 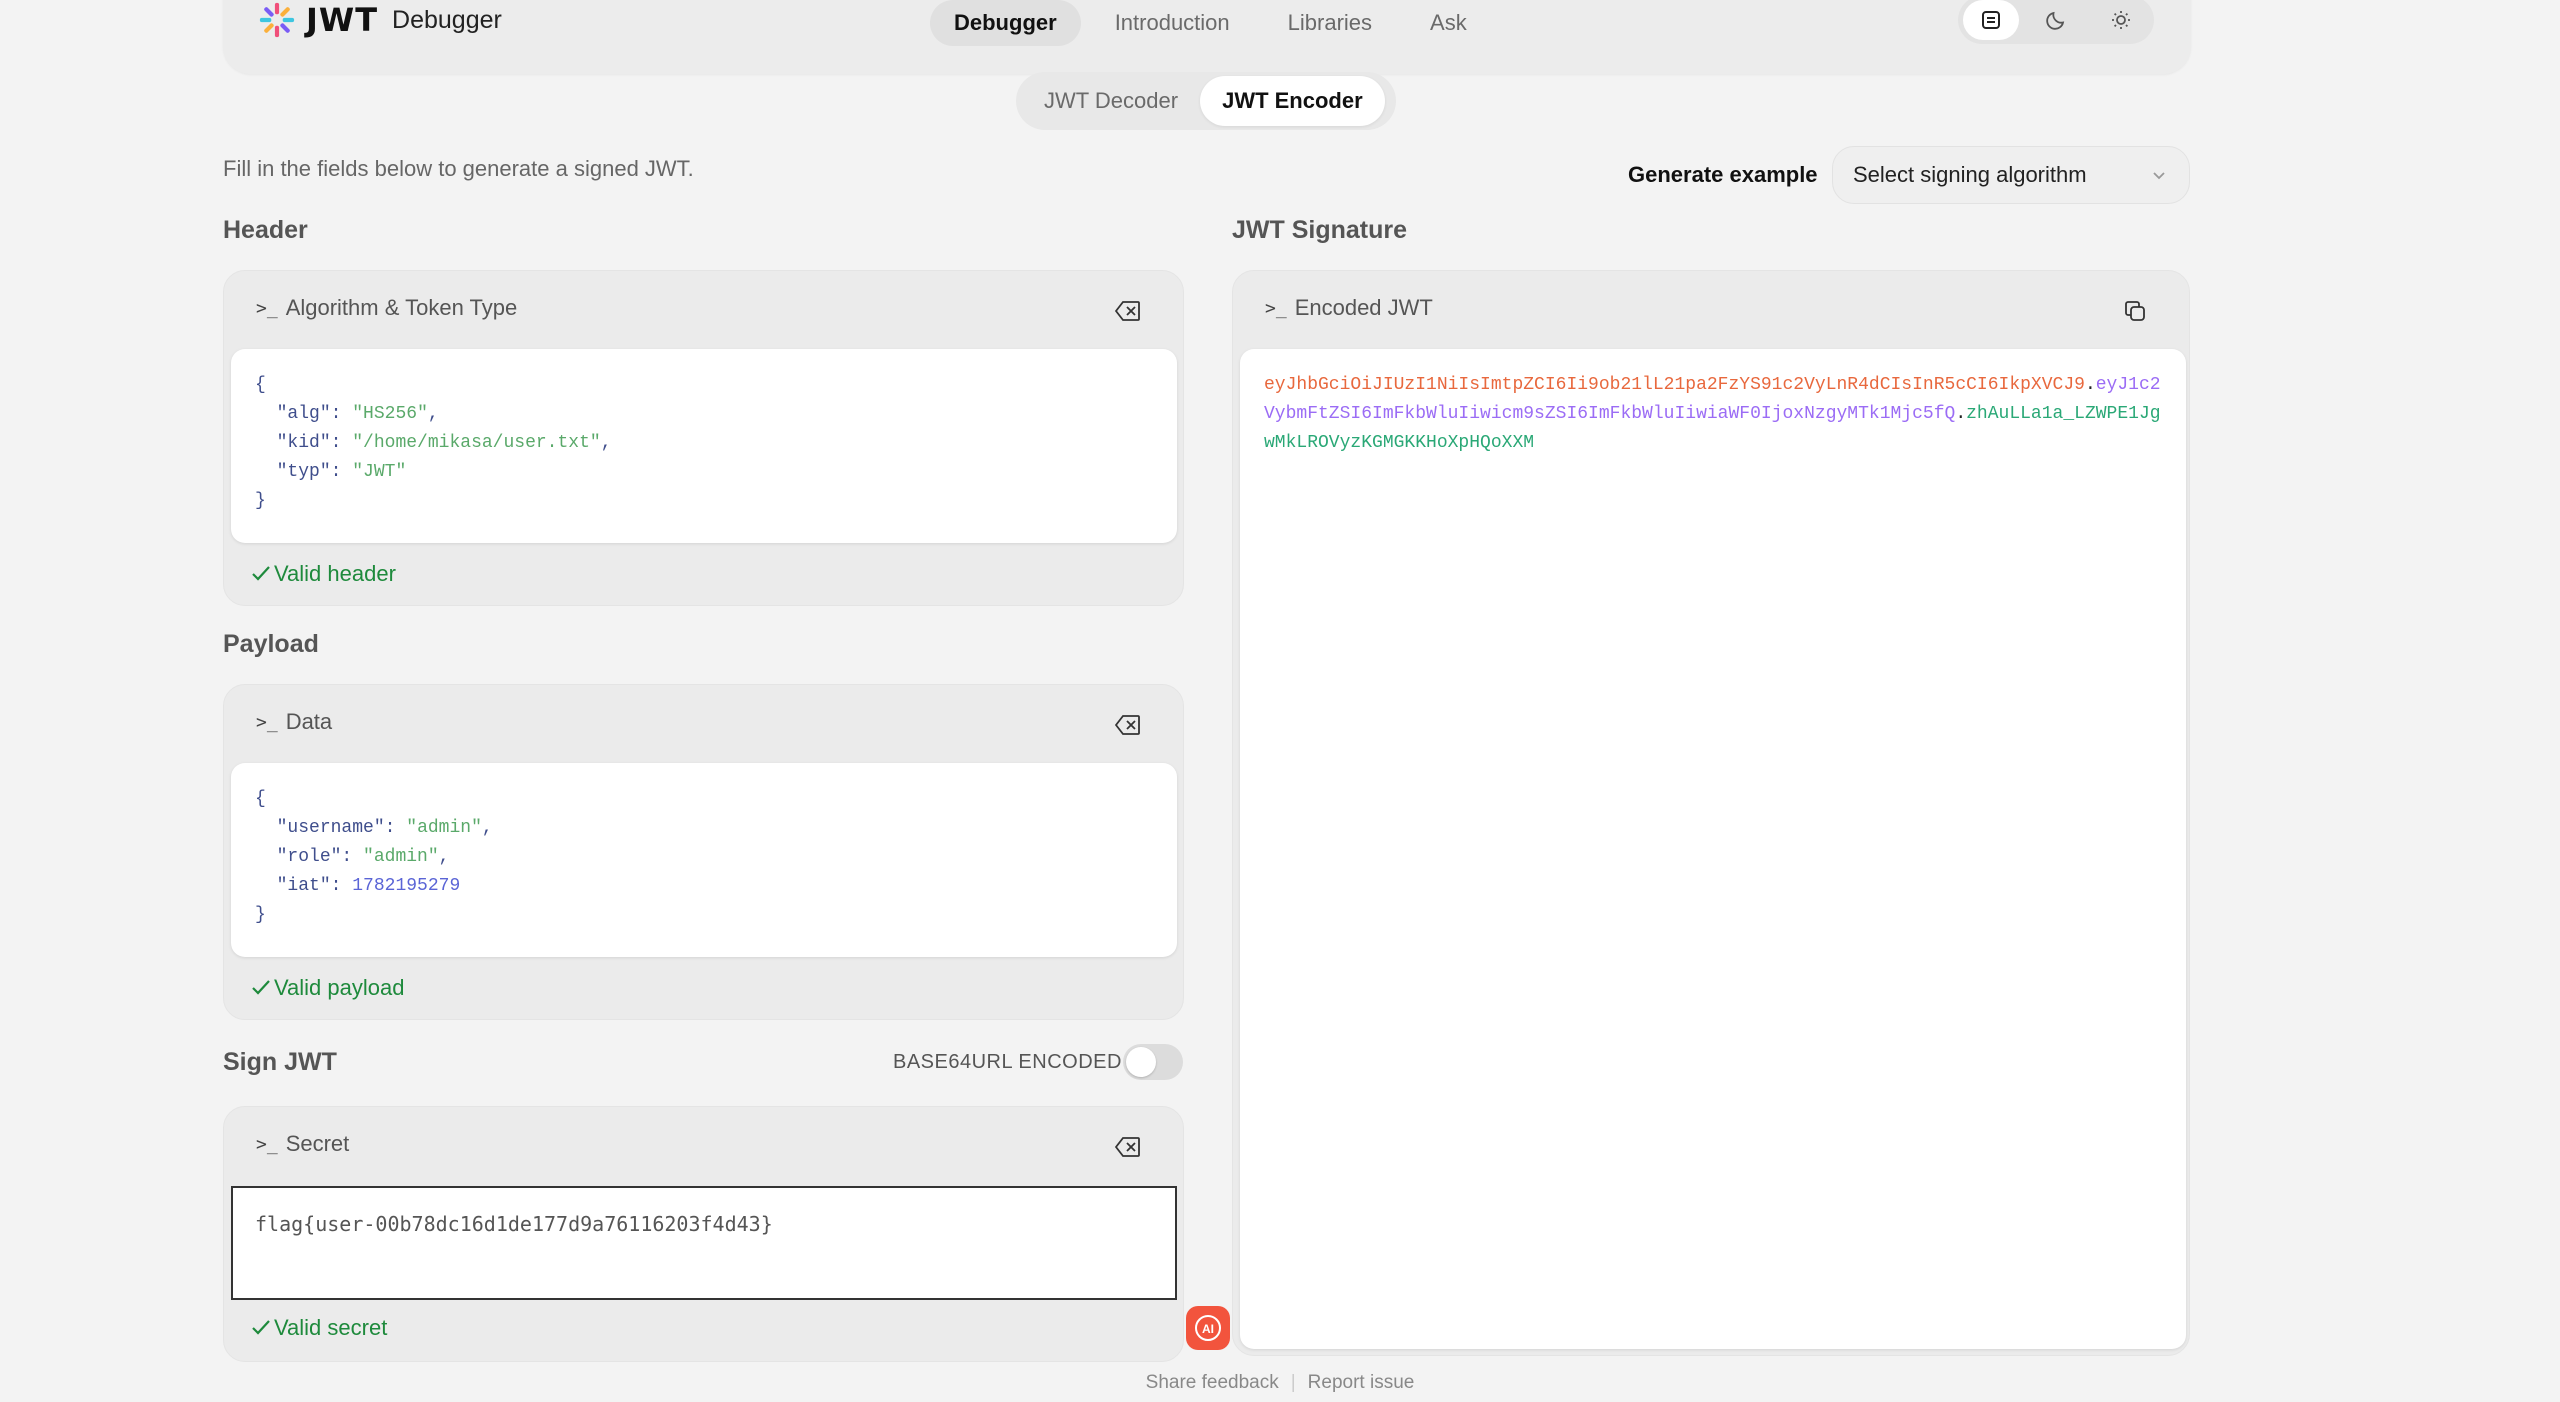 I want to click on role-value: admin, so click(x=400, y=857).